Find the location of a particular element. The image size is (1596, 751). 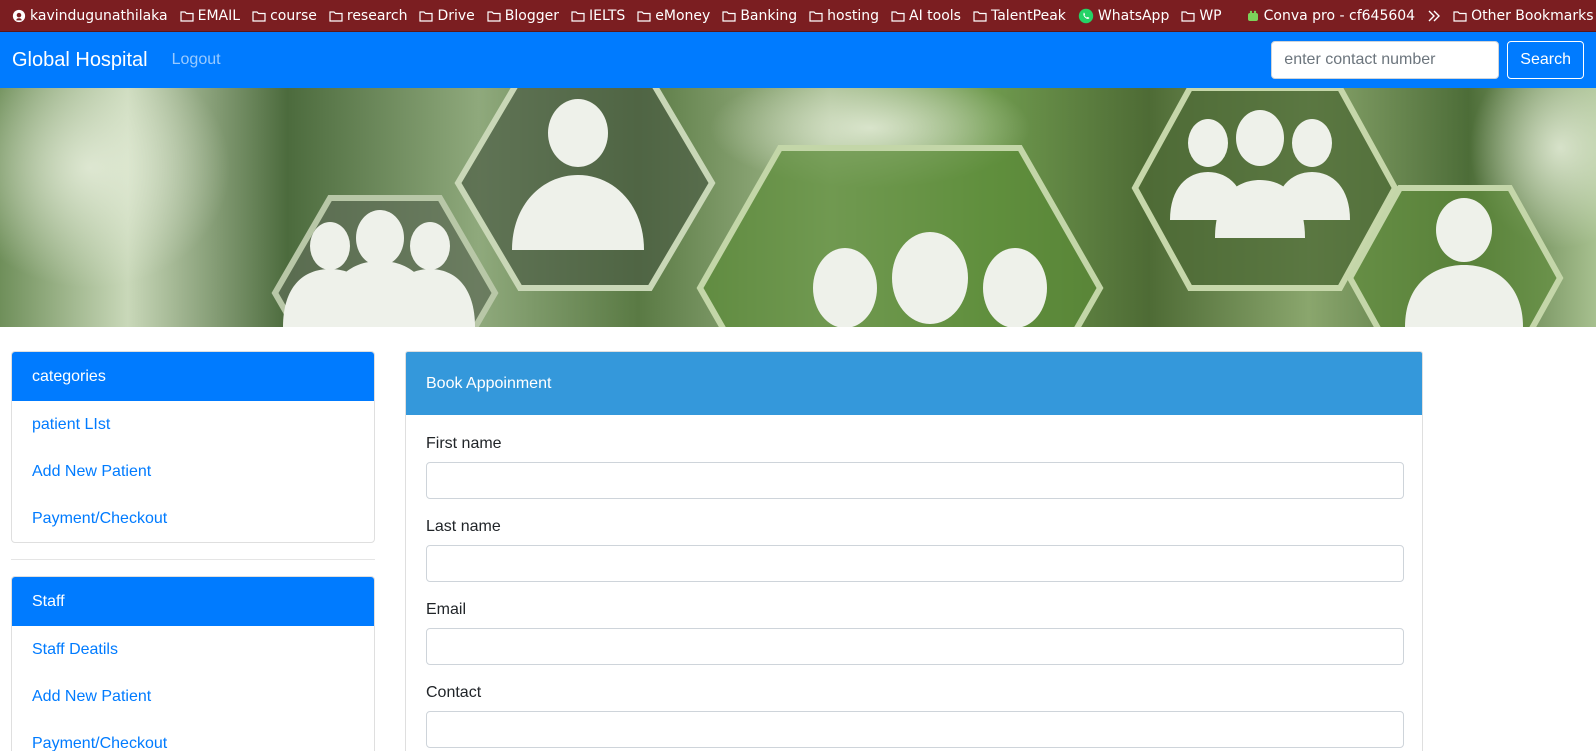

contact-group: Contact is located at coordinates (915, 716).